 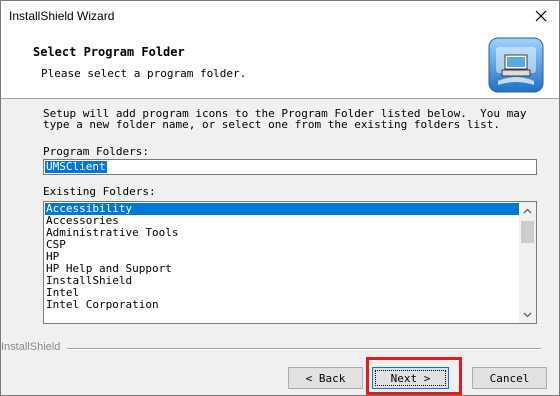 I want to click on window-title: InstallShield Wizard, so click(x=62, y=16).